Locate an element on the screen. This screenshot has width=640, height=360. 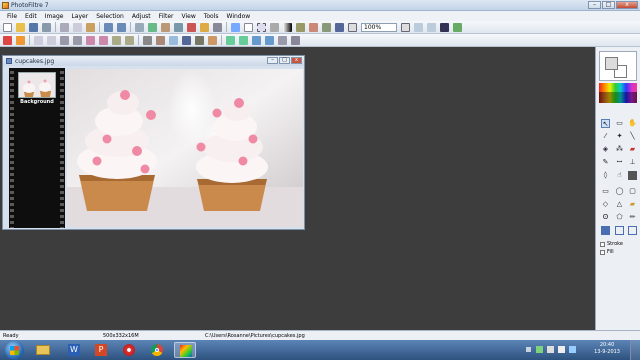
cut-icon is located at coordinates (64, 27).